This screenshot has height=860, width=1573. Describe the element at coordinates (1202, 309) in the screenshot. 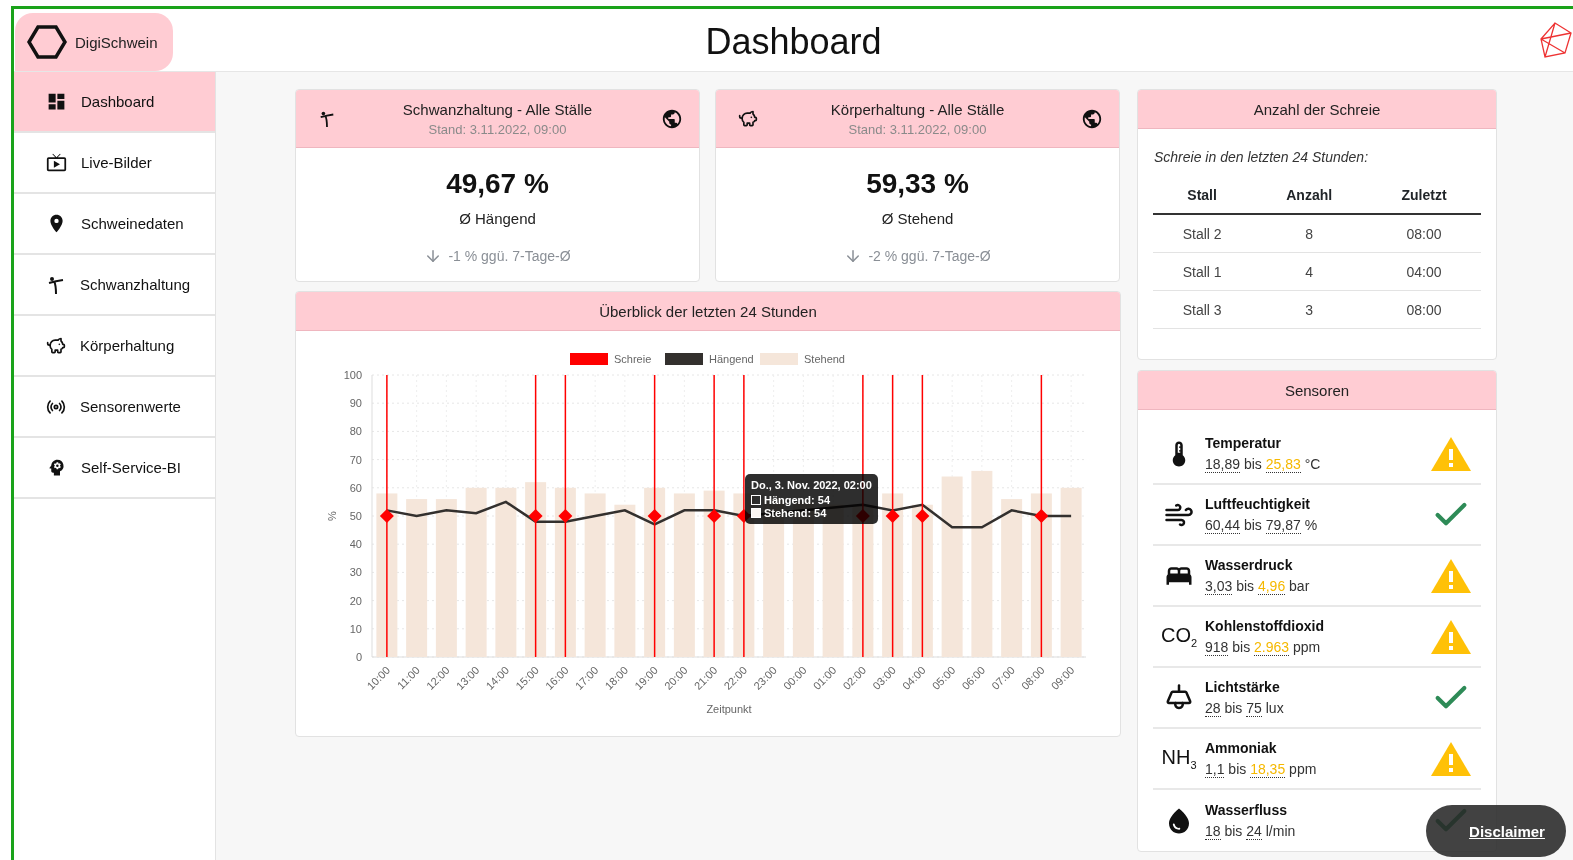

I see `table-cell: Stall 3` at that location.